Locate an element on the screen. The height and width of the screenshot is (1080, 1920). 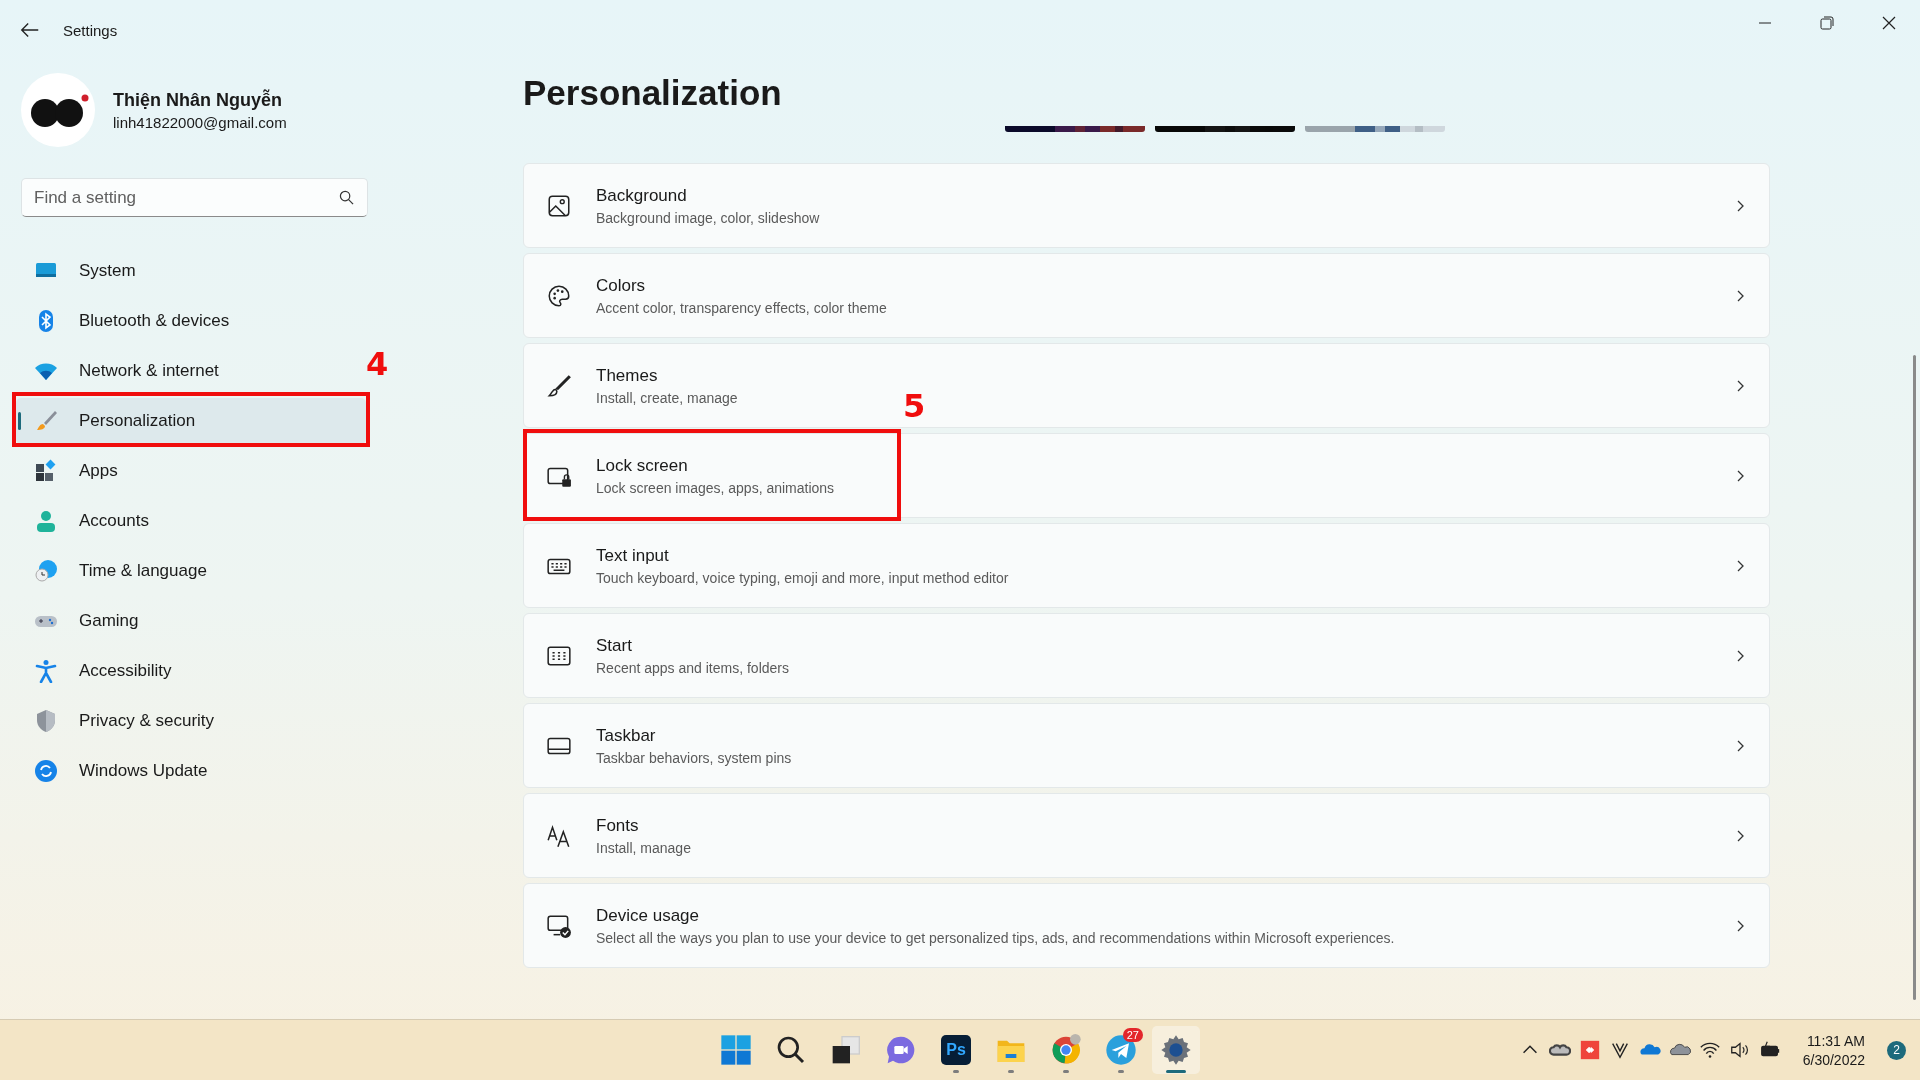
nav-item: Privacy & security is located at coordinates (191, 721).